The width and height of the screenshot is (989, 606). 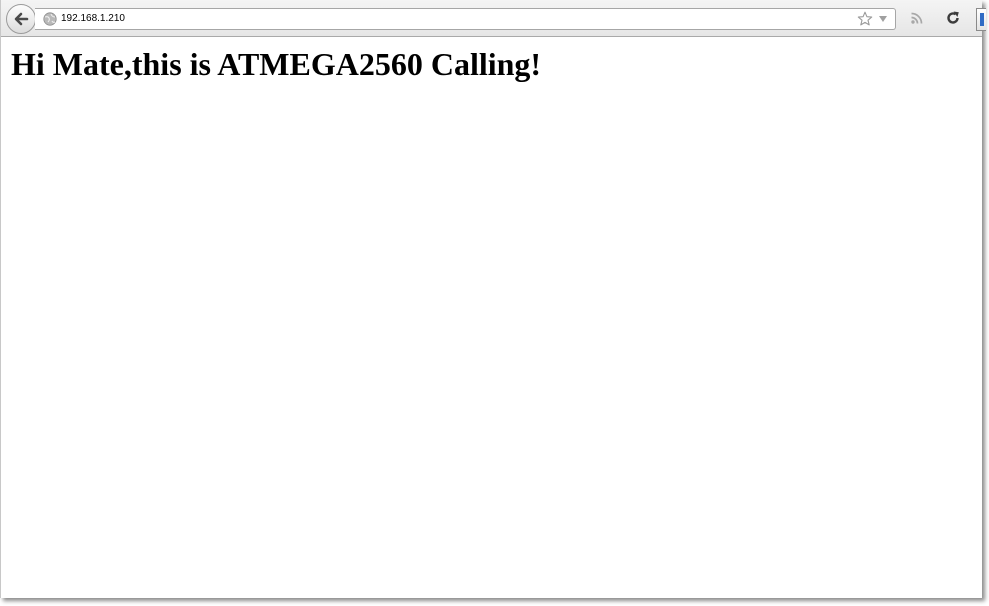 I want to click on browser-toolbar: 192.168.1.210, so click(x=493, y=18).